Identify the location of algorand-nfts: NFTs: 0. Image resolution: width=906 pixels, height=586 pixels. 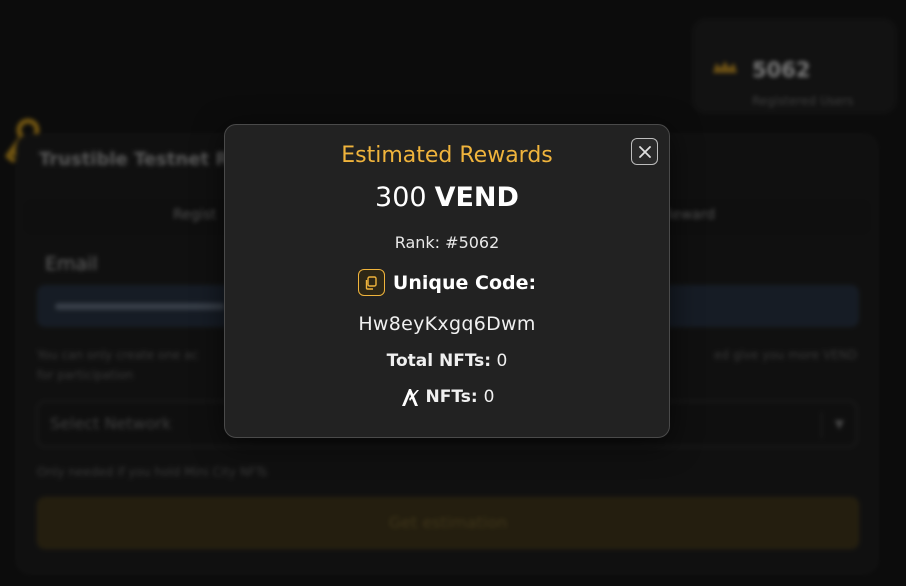
(447, 397).